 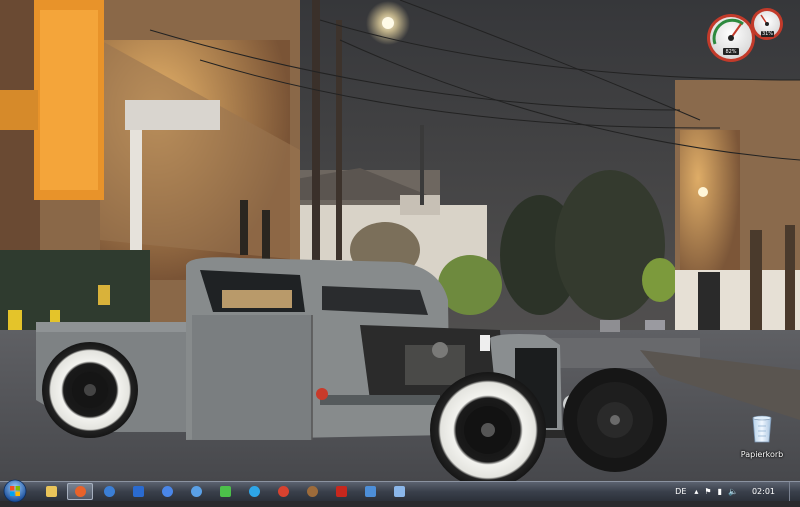 What do you see at coordinates (707, 491) in the screenshot?
I see `action-center-flag-icon: ⚑` at bounding box center [707, 491].